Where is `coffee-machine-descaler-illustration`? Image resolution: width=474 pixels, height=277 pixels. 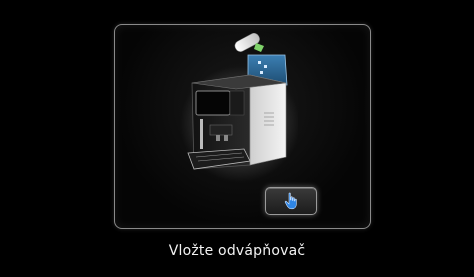 coffee-machine-descaler-illustration is located at coordinates (239, 107).